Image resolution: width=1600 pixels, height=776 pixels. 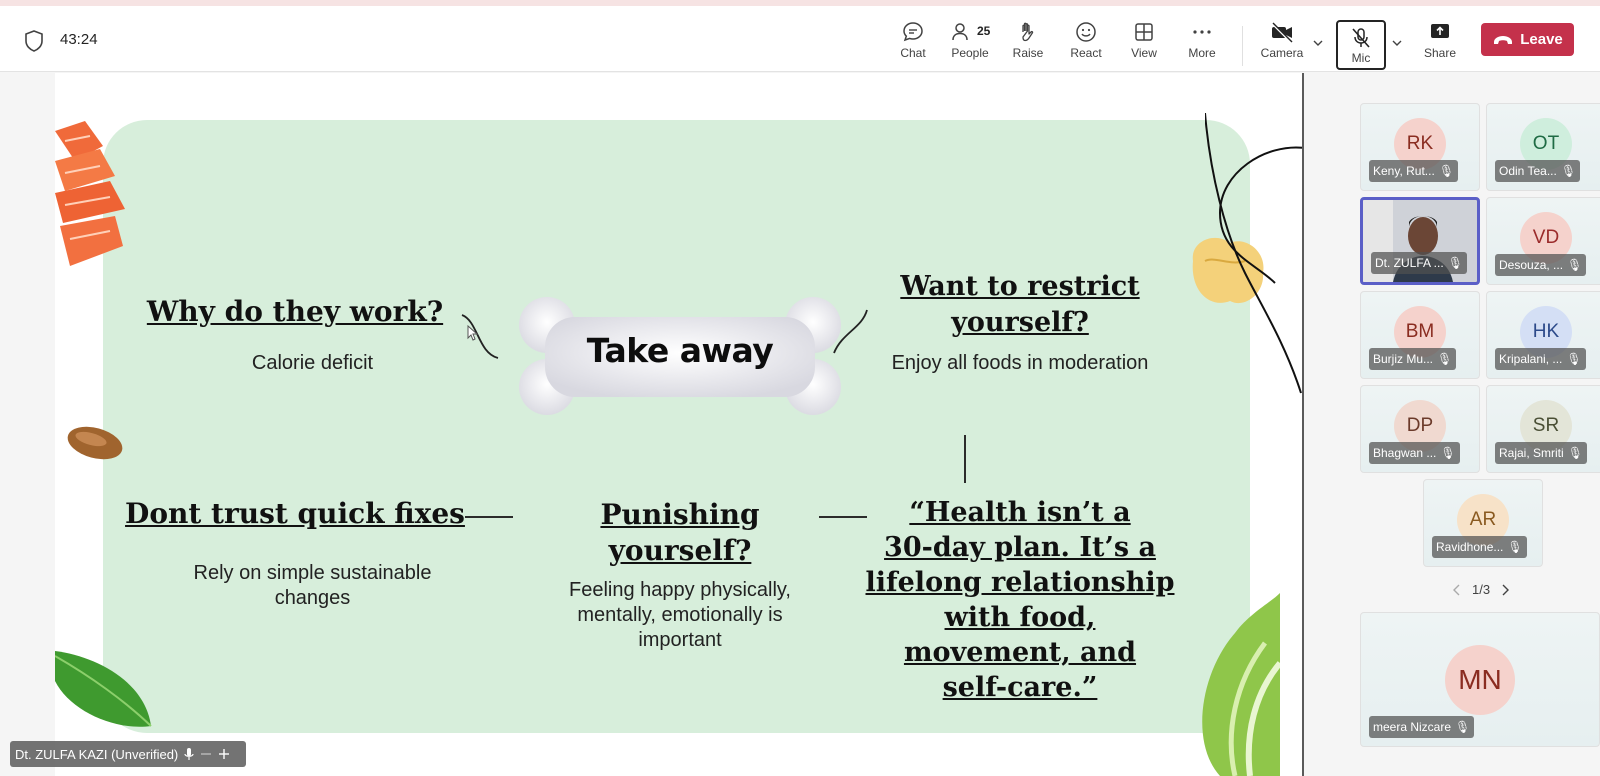 What do you see at coordinates (1543, 147) in the screenshot?
I see `participant-tile: OT Odin Tea... 🎙` at bounding box center [1543, 147].